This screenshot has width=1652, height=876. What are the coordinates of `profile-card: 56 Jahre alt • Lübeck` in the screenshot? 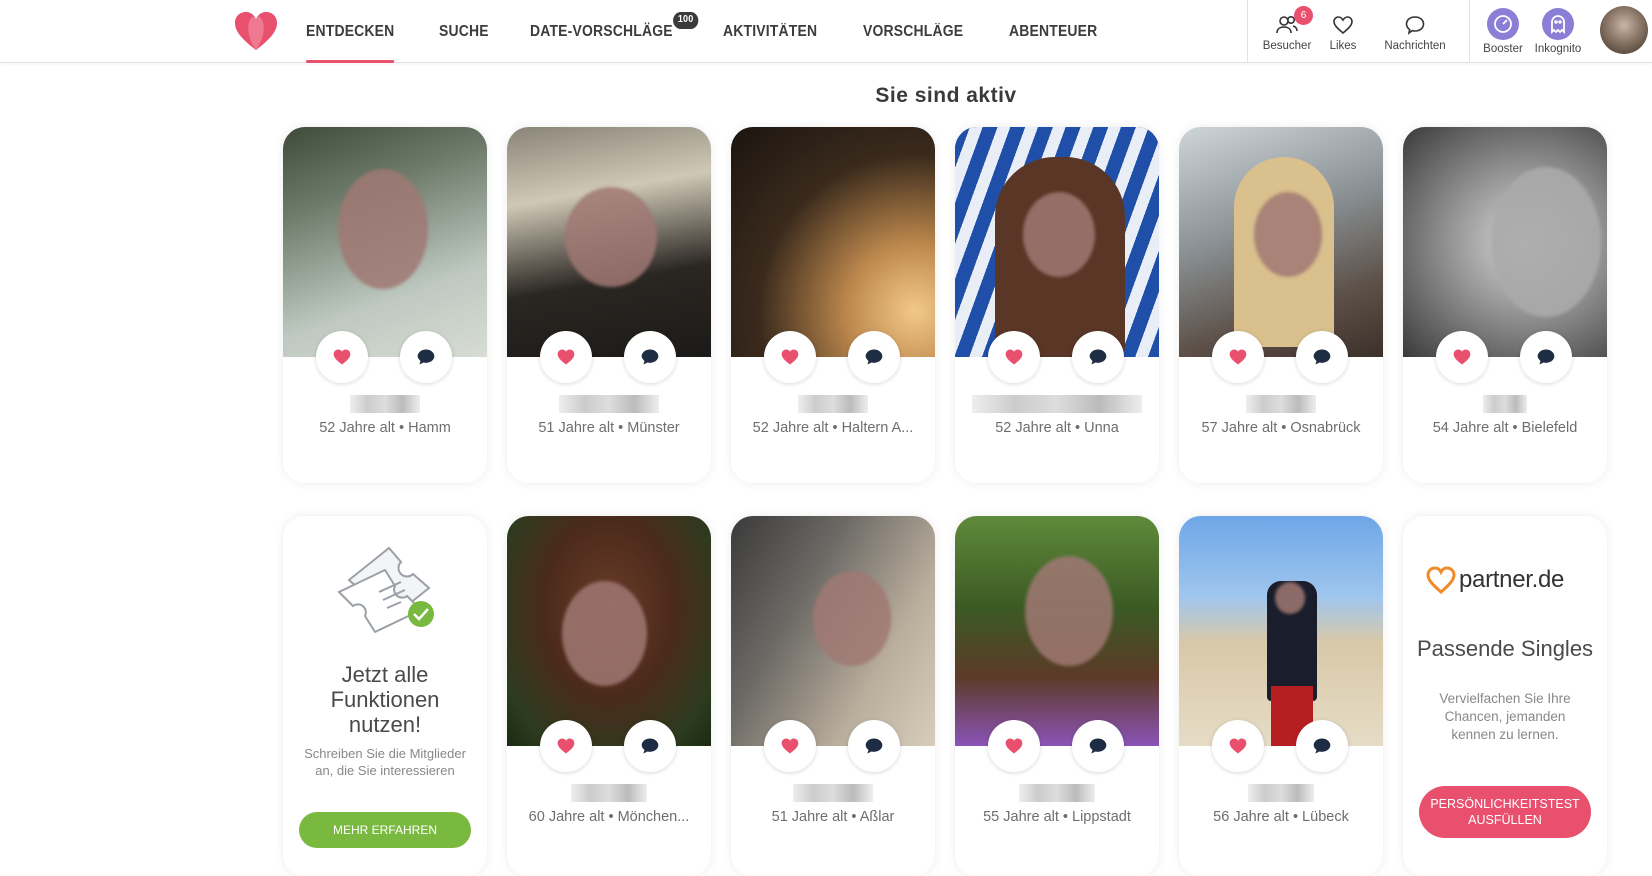 It's located at (1281, 696).